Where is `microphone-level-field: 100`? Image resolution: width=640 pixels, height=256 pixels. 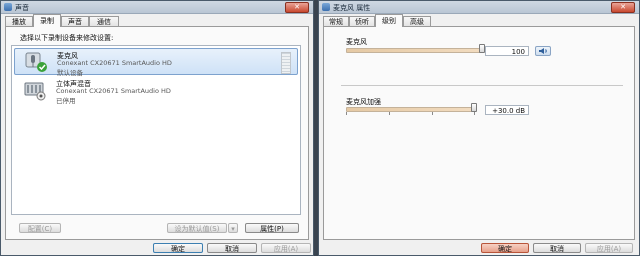
microphone-level-field: 100 is located at coordinates (507, 51).